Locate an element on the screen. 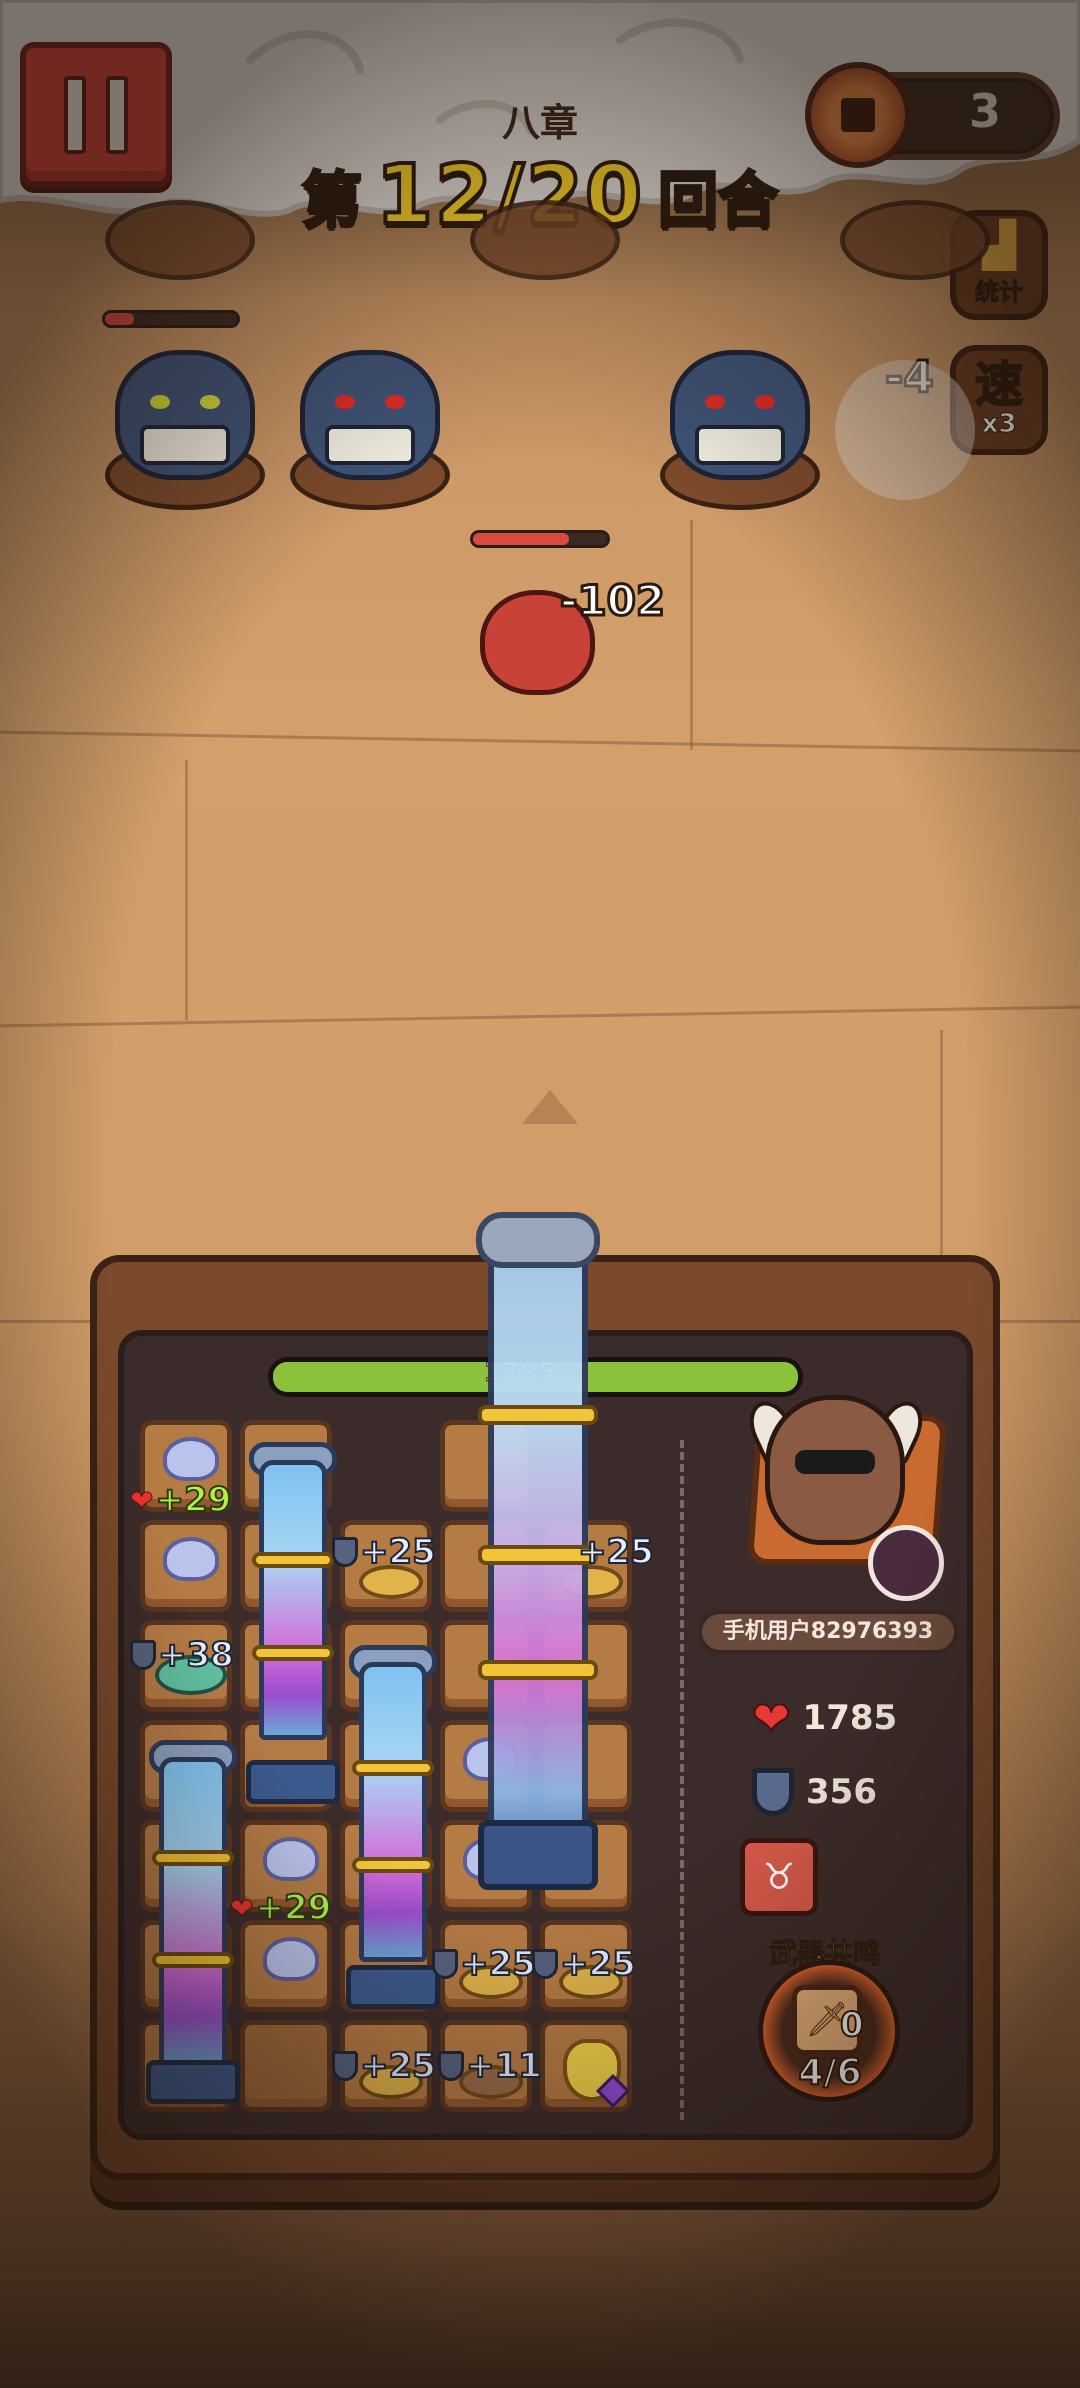 The height and width of the screenshot is (2388, 1080). player-hp-value: 1785 is located at coordinates (850, 1718).